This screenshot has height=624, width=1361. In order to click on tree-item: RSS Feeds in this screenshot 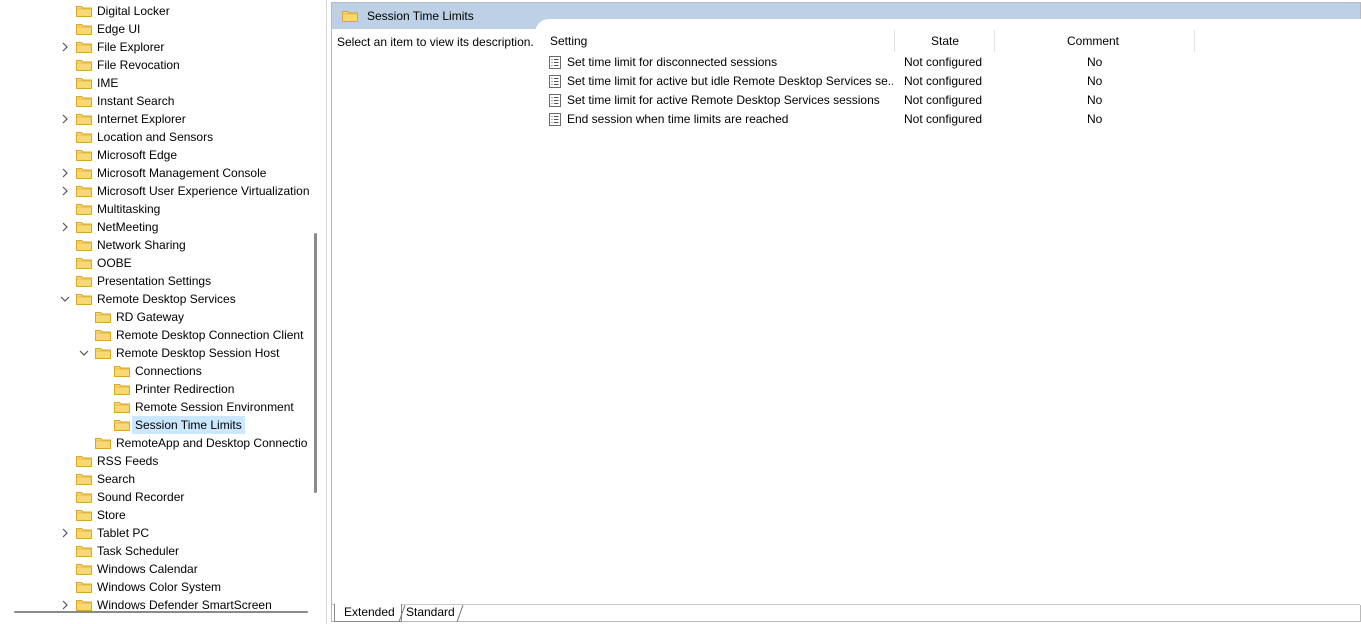, I will do `click(156, 461)`.